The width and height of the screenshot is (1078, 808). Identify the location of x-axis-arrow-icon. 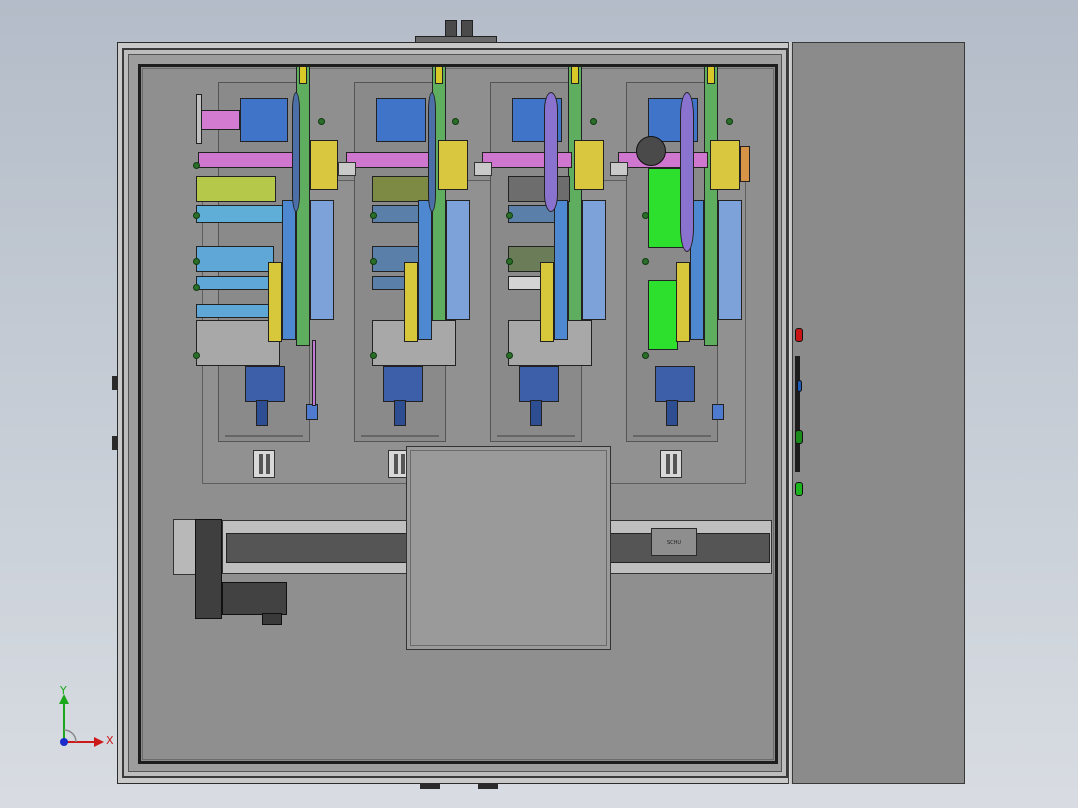
(99, 742).